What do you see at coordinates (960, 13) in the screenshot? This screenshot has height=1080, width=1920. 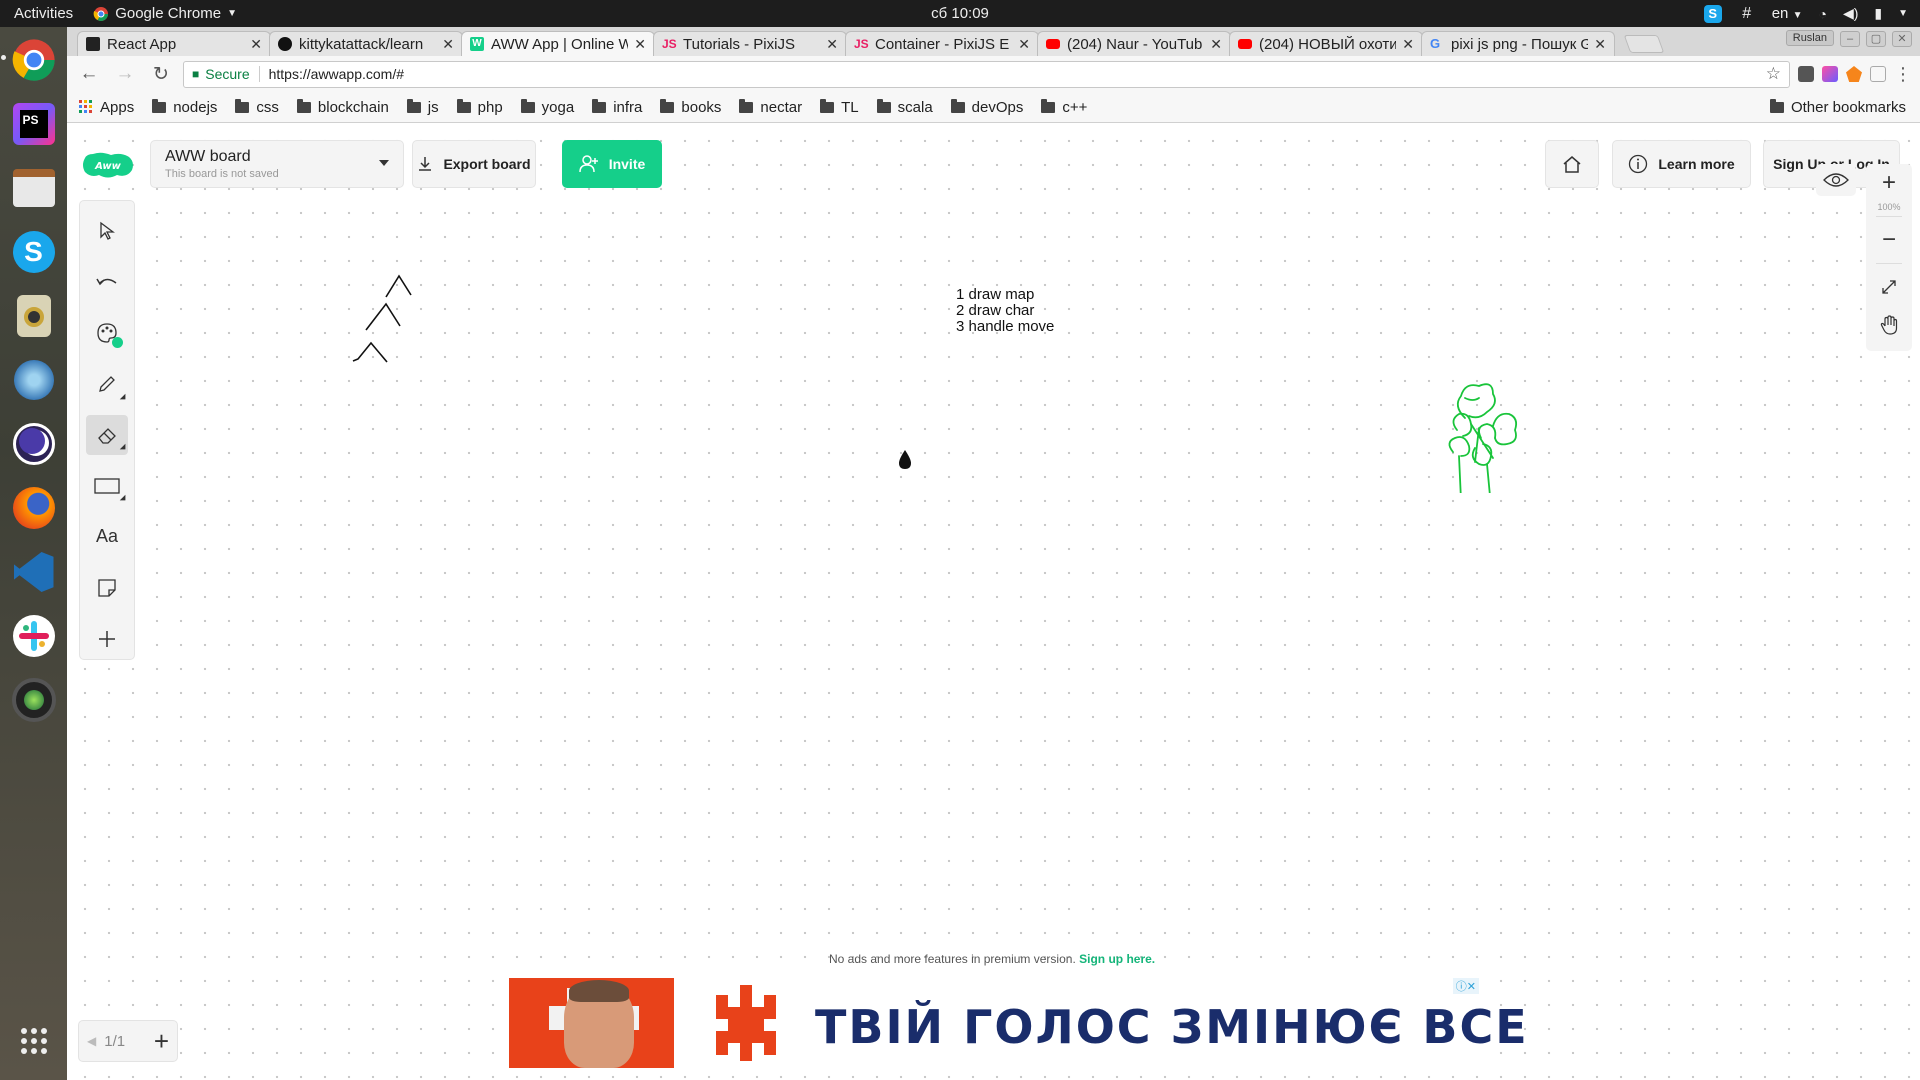 I see `clock: сб 10:09` at bounding box center [960, 13].